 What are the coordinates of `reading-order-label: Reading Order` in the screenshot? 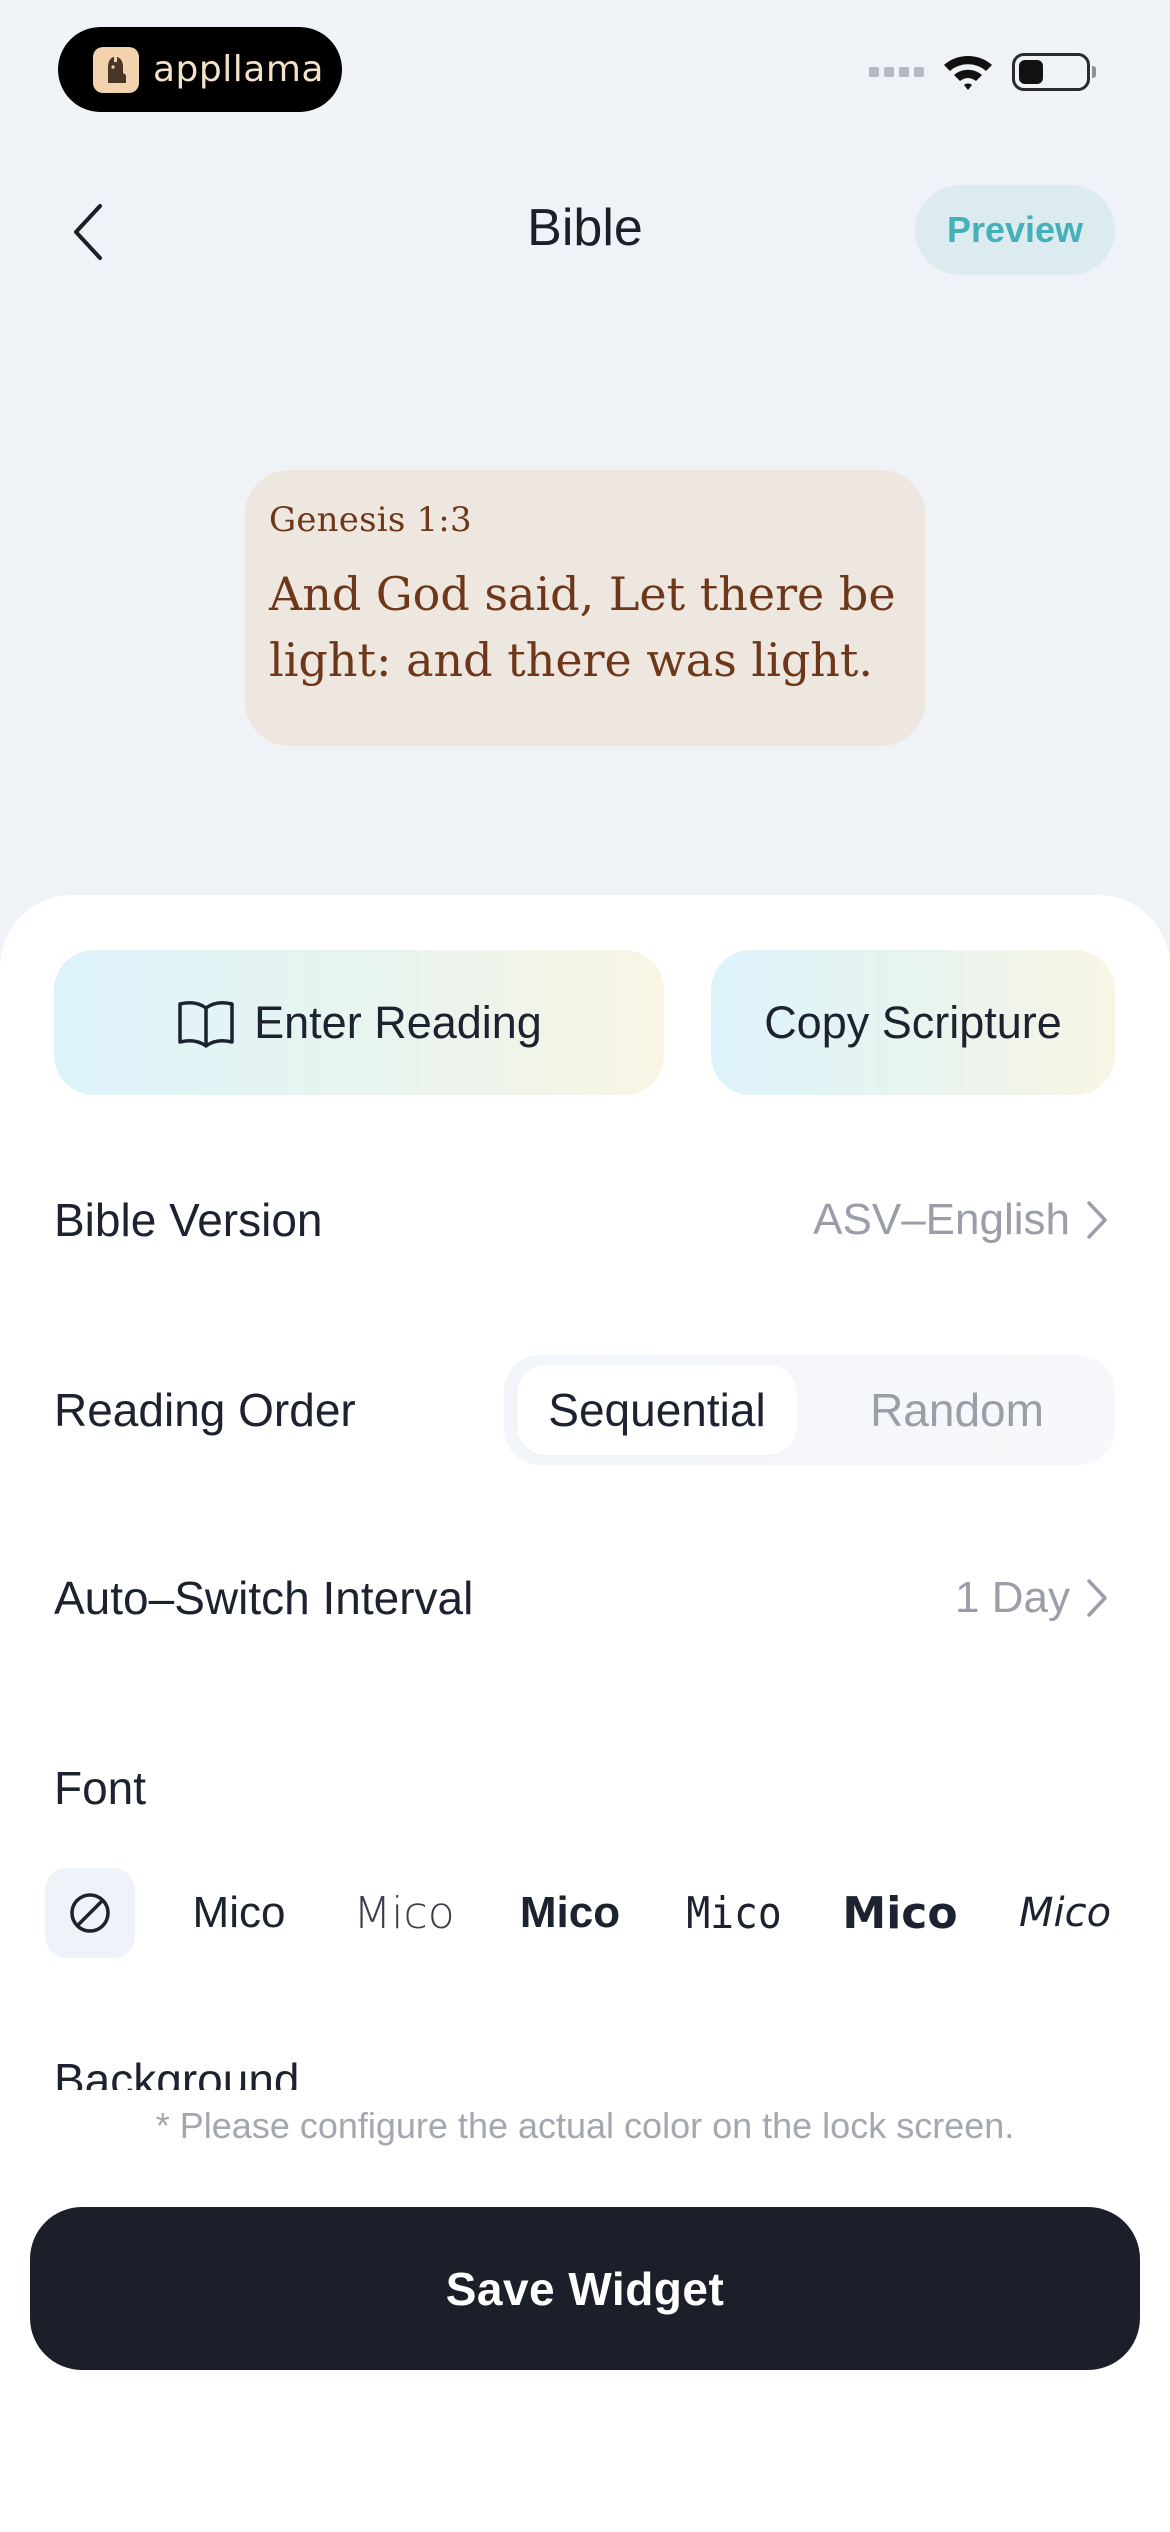 It's located at (205, 1410).